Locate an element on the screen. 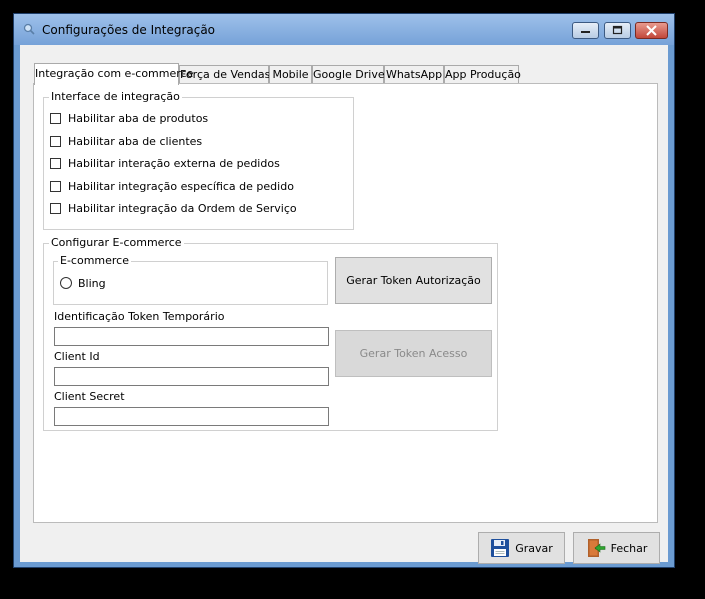 This screenshot has width=705, height=599. generate-access-token-button: Gerar Token Acesso is located at coordinates (413, 353).